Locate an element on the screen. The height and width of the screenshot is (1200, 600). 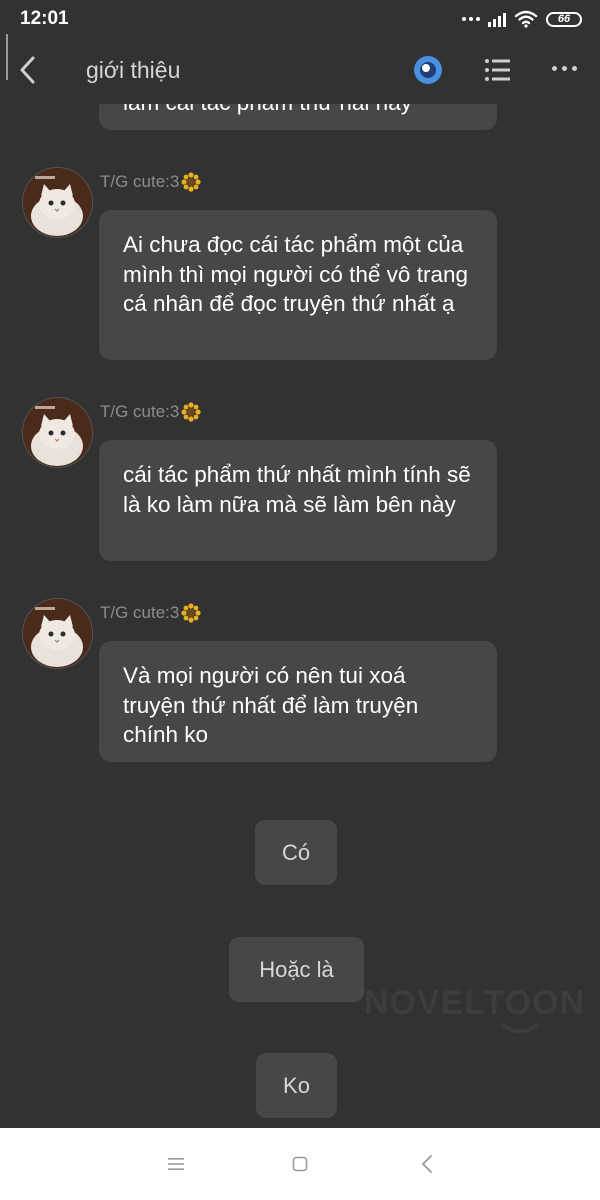
eye-icon is located at coordinates (428, 70).